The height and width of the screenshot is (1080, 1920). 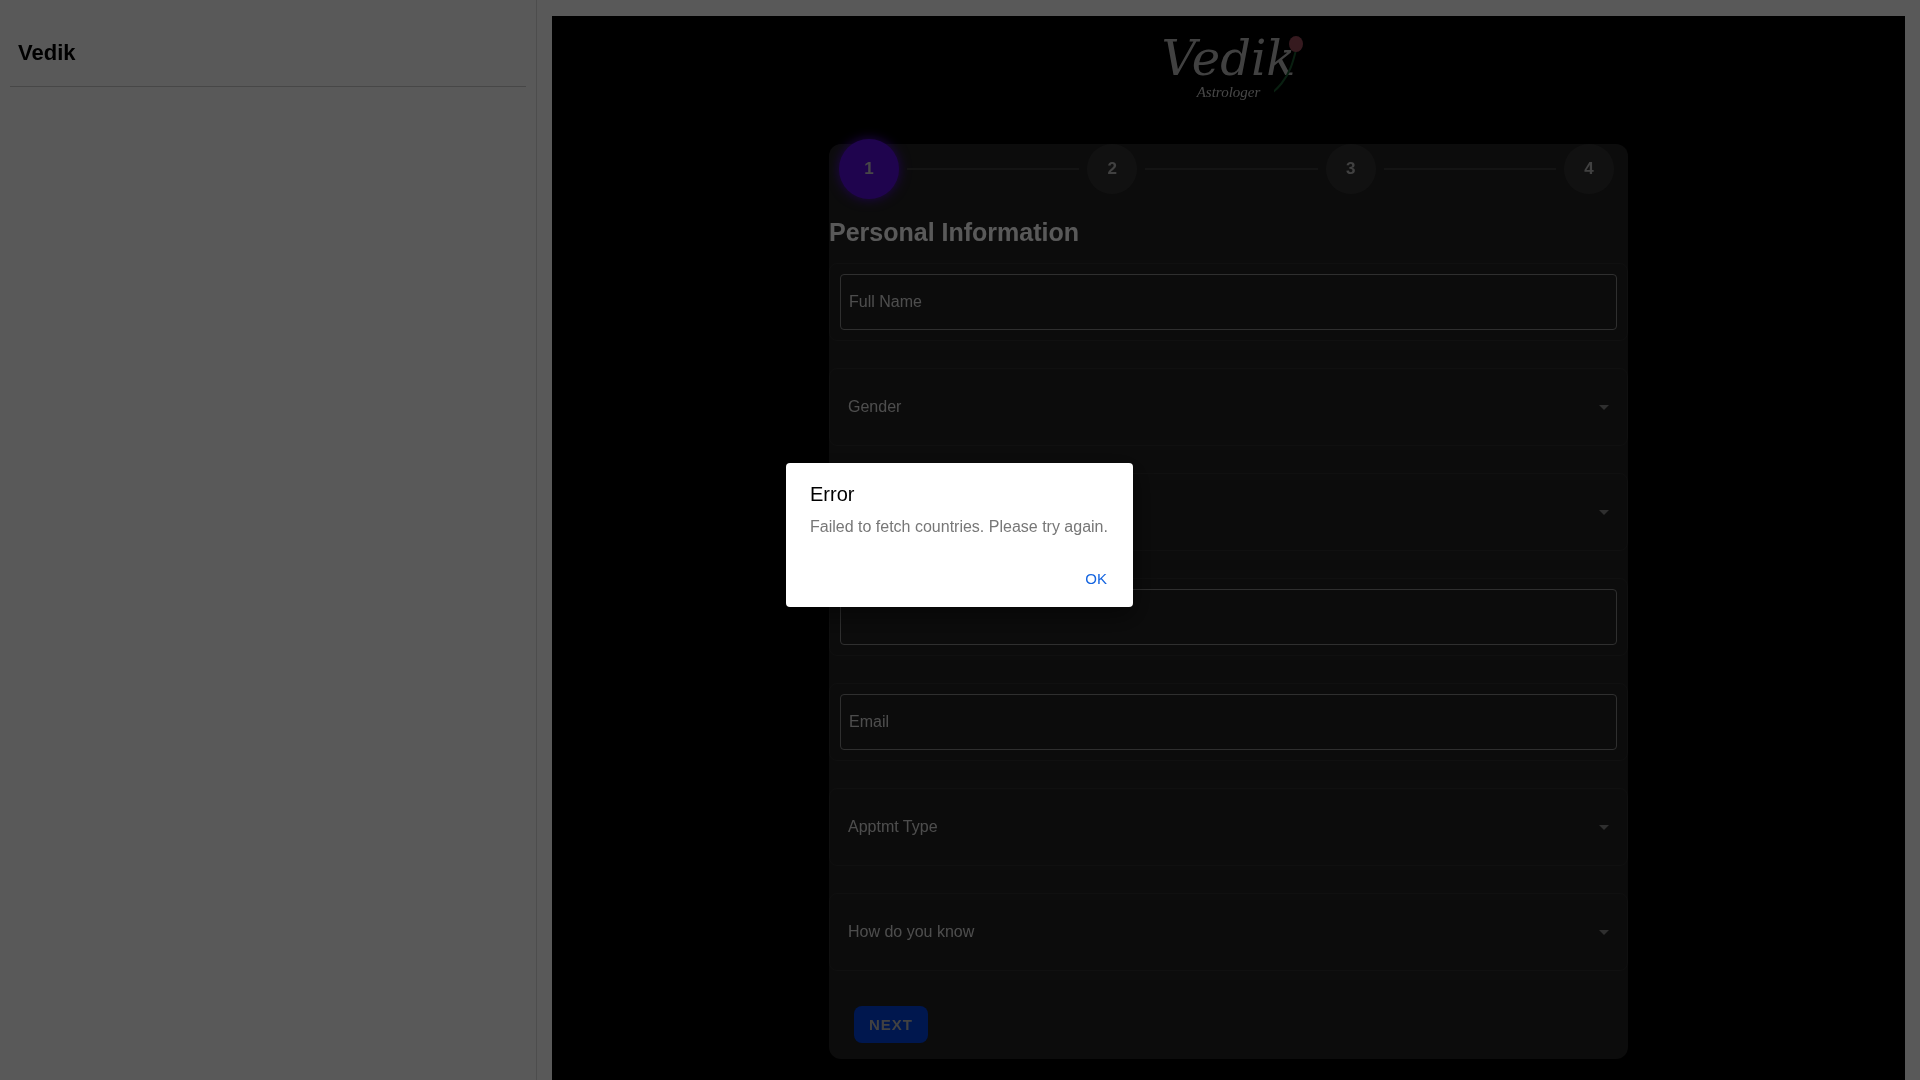 What do you see at coordinates (1228, 79) in the screenshot?
I see `logo-drawing: Vedik Astrologer` at bounding box center [1228, 79].